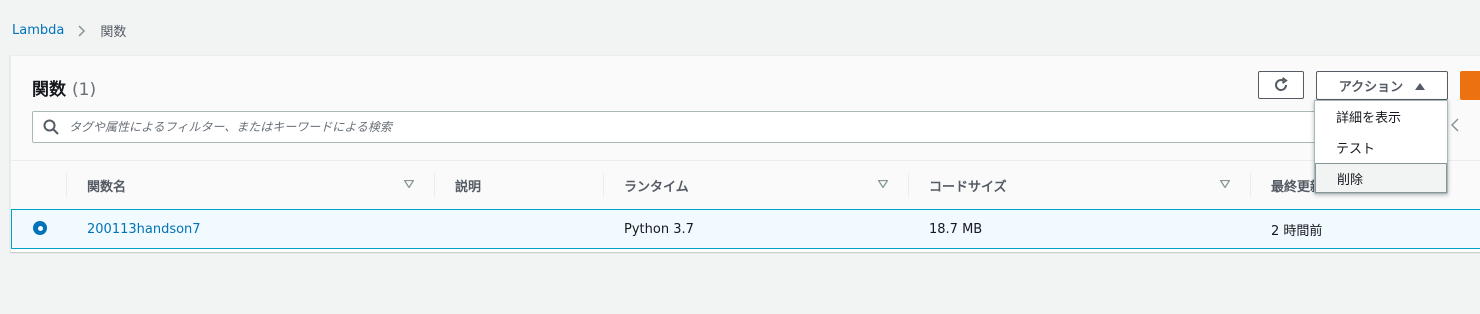 Image resolution: width=1480 pixels, height=314 pixels. Describe the element at coordinates (1420, 86) in the screenshot. I see `caret-up-icon` at that location.